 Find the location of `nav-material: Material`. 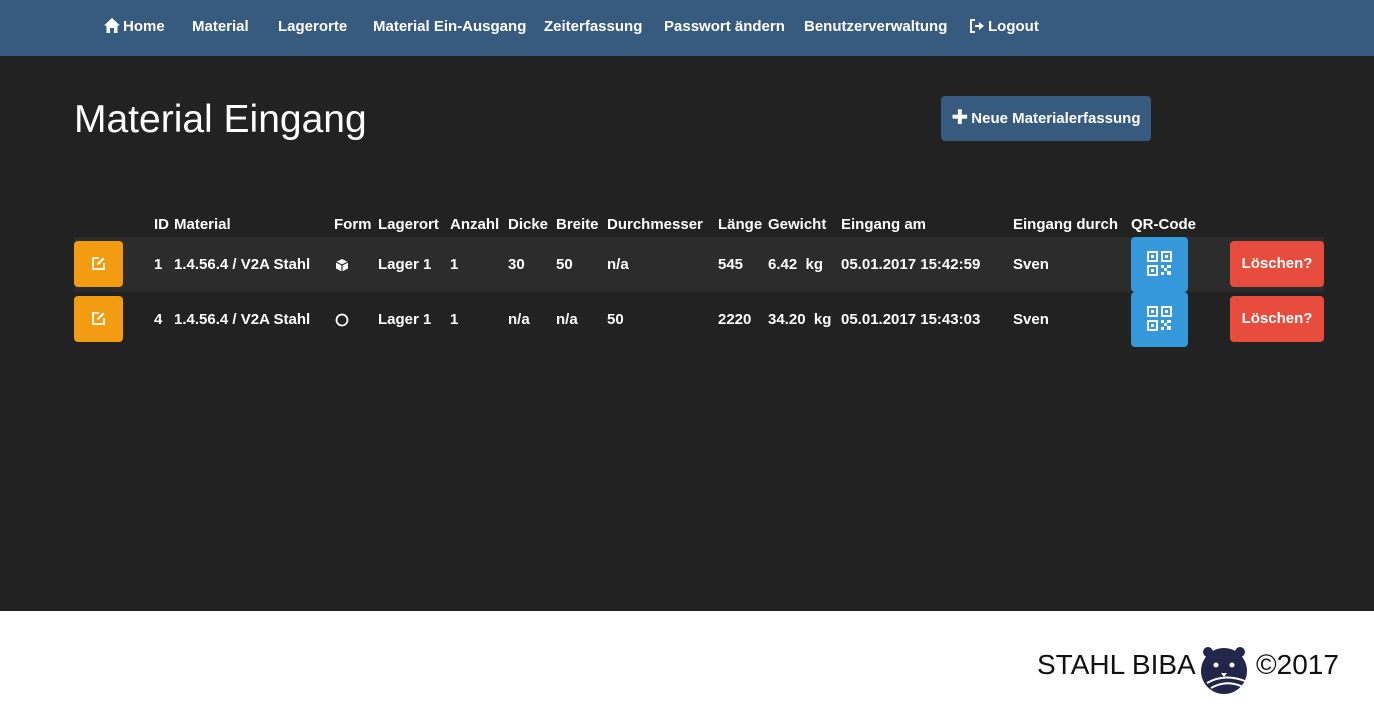

nav-material: Material is located at coordinates (220, 28).